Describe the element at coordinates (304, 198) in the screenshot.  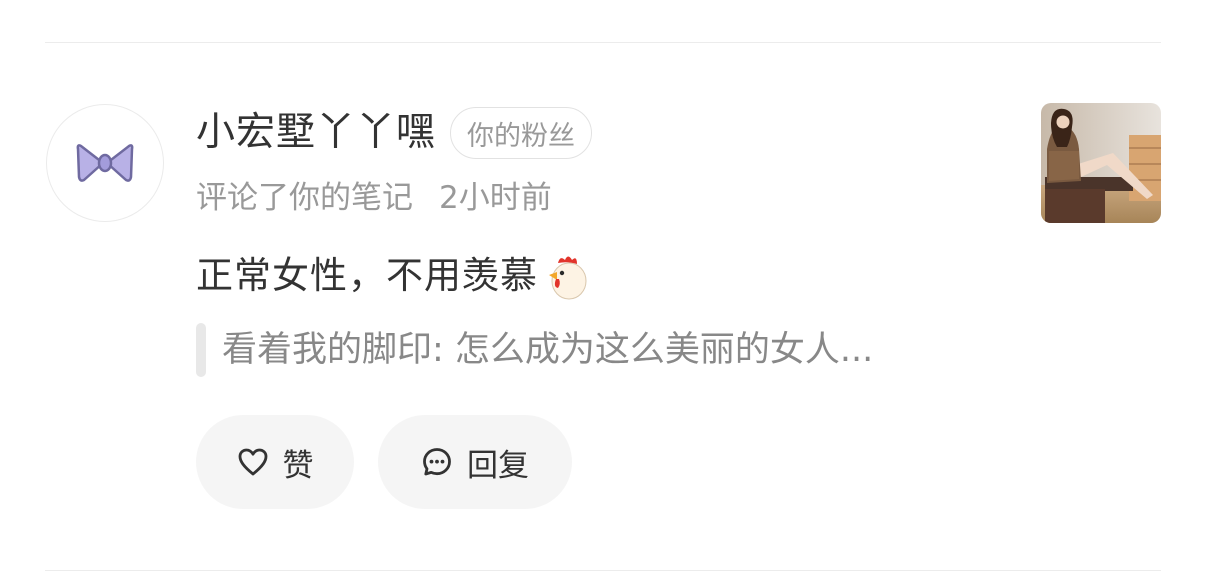
I see `action-text: 评论了你的笔记` at that location.